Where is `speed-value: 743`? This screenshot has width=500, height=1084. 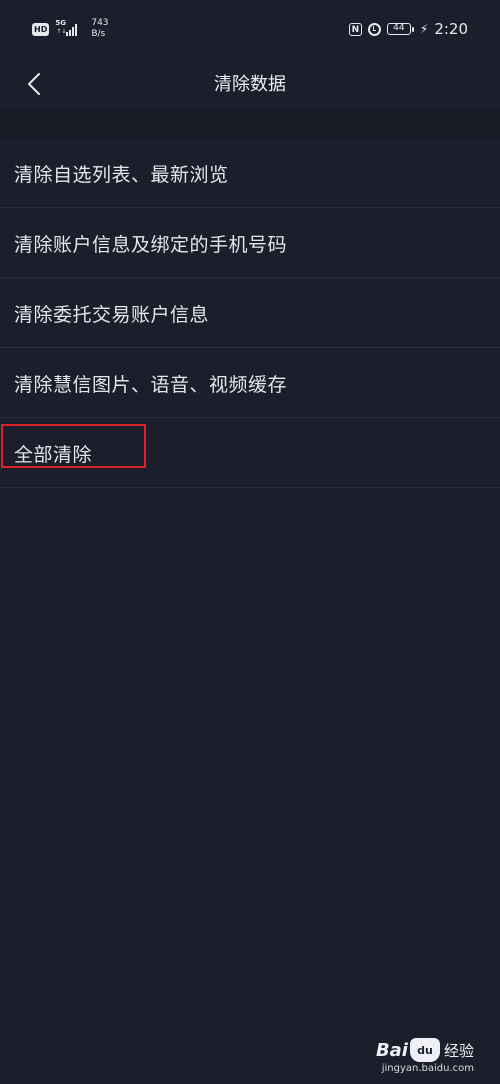 speed-value: 743 is located at coordinates (100, 23).